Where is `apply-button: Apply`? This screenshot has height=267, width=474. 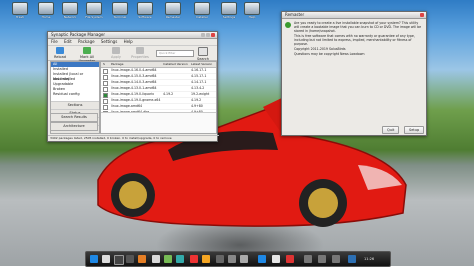 apply-button: Apply is located at coordinates (116, 53).